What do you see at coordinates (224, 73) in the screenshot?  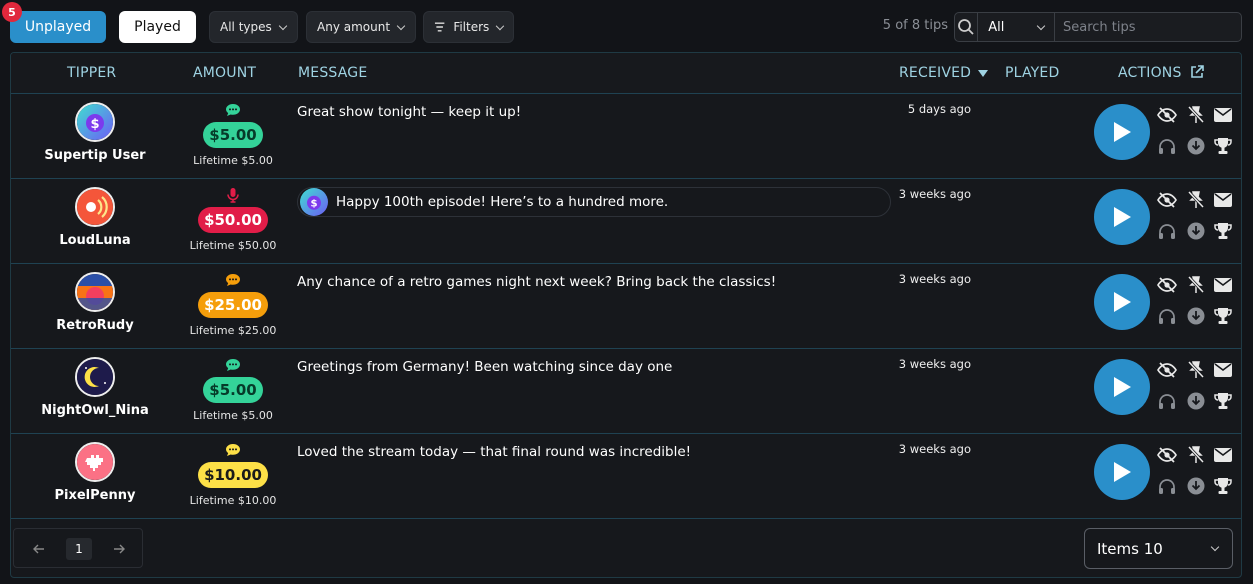 I see `column-header-amount: AMOUNT` at bounding box center [224, 73].